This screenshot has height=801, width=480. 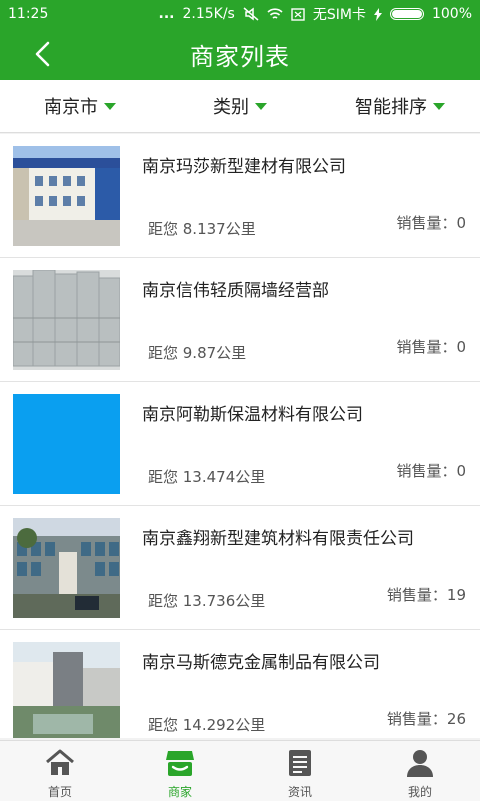 What do you see at coordinates (451, 14) in the screenshot?
I see `battery-level: 100%` at bounding box center [451, 14].